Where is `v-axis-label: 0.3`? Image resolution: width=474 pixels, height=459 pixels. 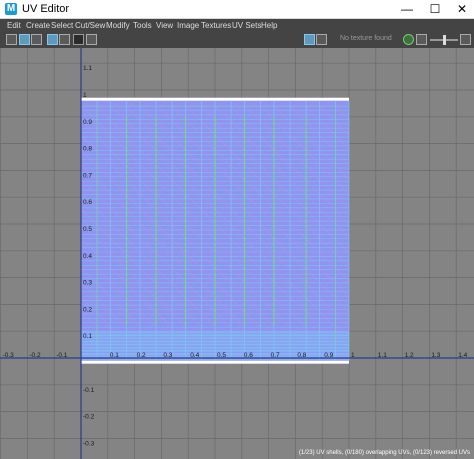
v-axis-label: 0.3 is located at coordinates (87, 283).